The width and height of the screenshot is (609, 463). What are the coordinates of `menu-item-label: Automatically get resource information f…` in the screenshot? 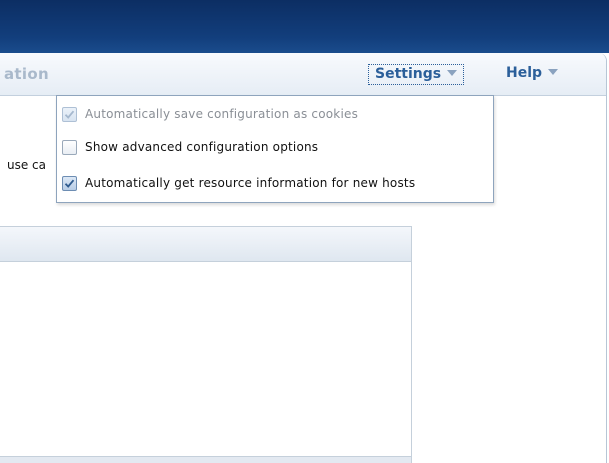 It's located at (250, 183).